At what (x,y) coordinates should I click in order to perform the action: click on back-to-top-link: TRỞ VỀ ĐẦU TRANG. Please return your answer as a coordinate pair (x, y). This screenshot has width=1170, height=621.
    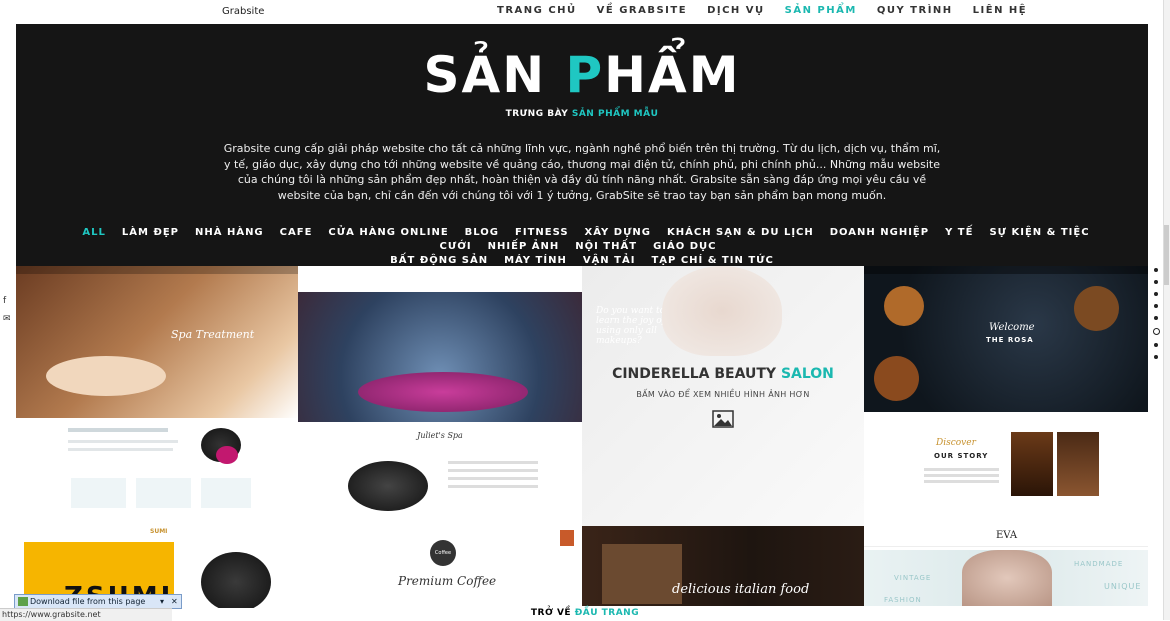
    Looking at the image, I should click on (585, 613).